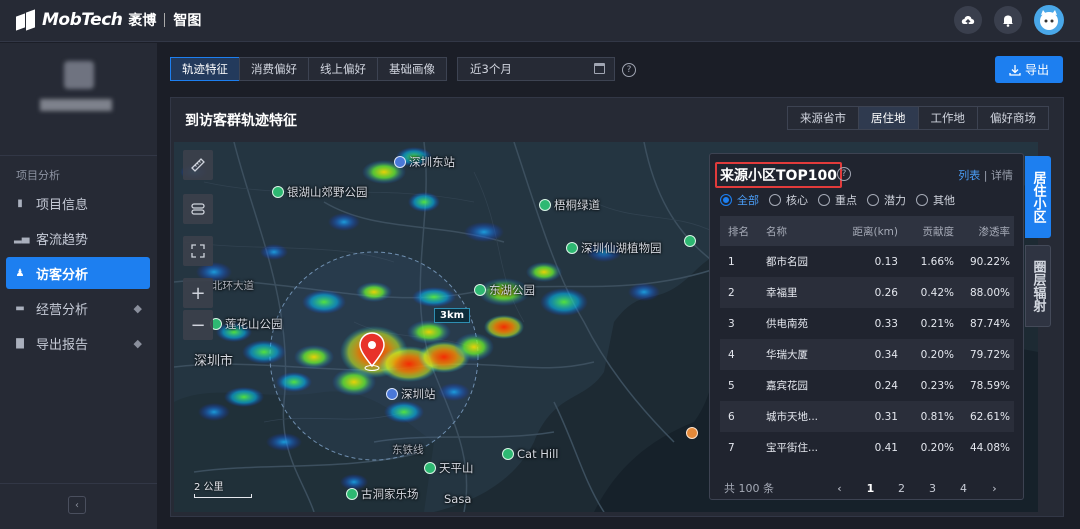 The image size is (1080, 529). What do you see at coordinates (1049, 20) in the screenshot?
I see `avatar` at bounding box center [1049, 20].